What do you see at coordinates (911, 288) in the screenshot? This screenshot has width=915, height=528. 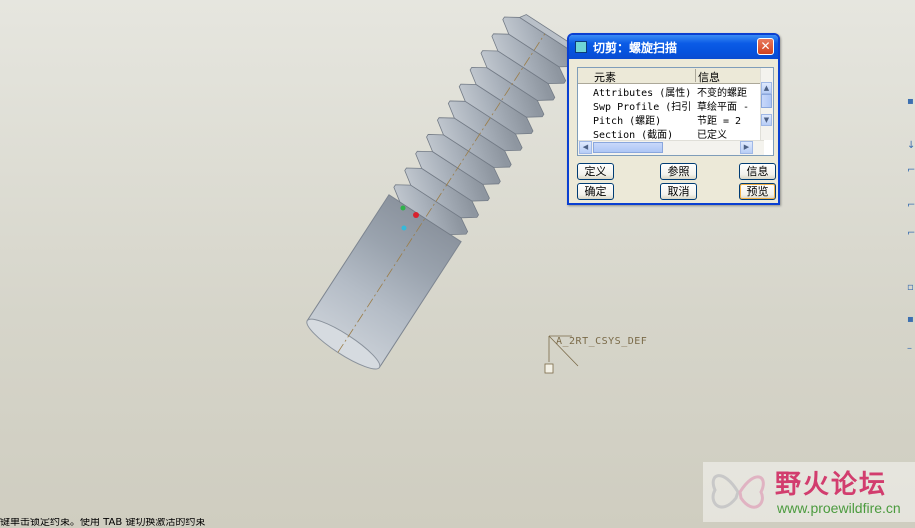 I see `toolbar-edge-icon: ▫` at bounding box center [911, 288].